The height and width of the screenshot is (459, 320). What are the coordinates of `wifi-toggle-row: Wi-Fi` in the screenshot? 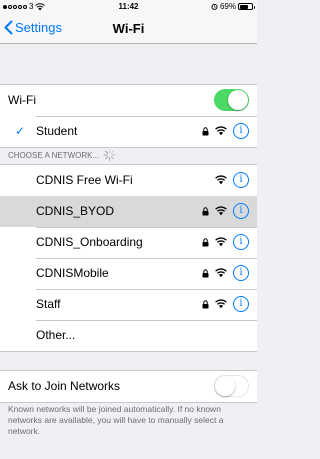 It's located at (128, 100).